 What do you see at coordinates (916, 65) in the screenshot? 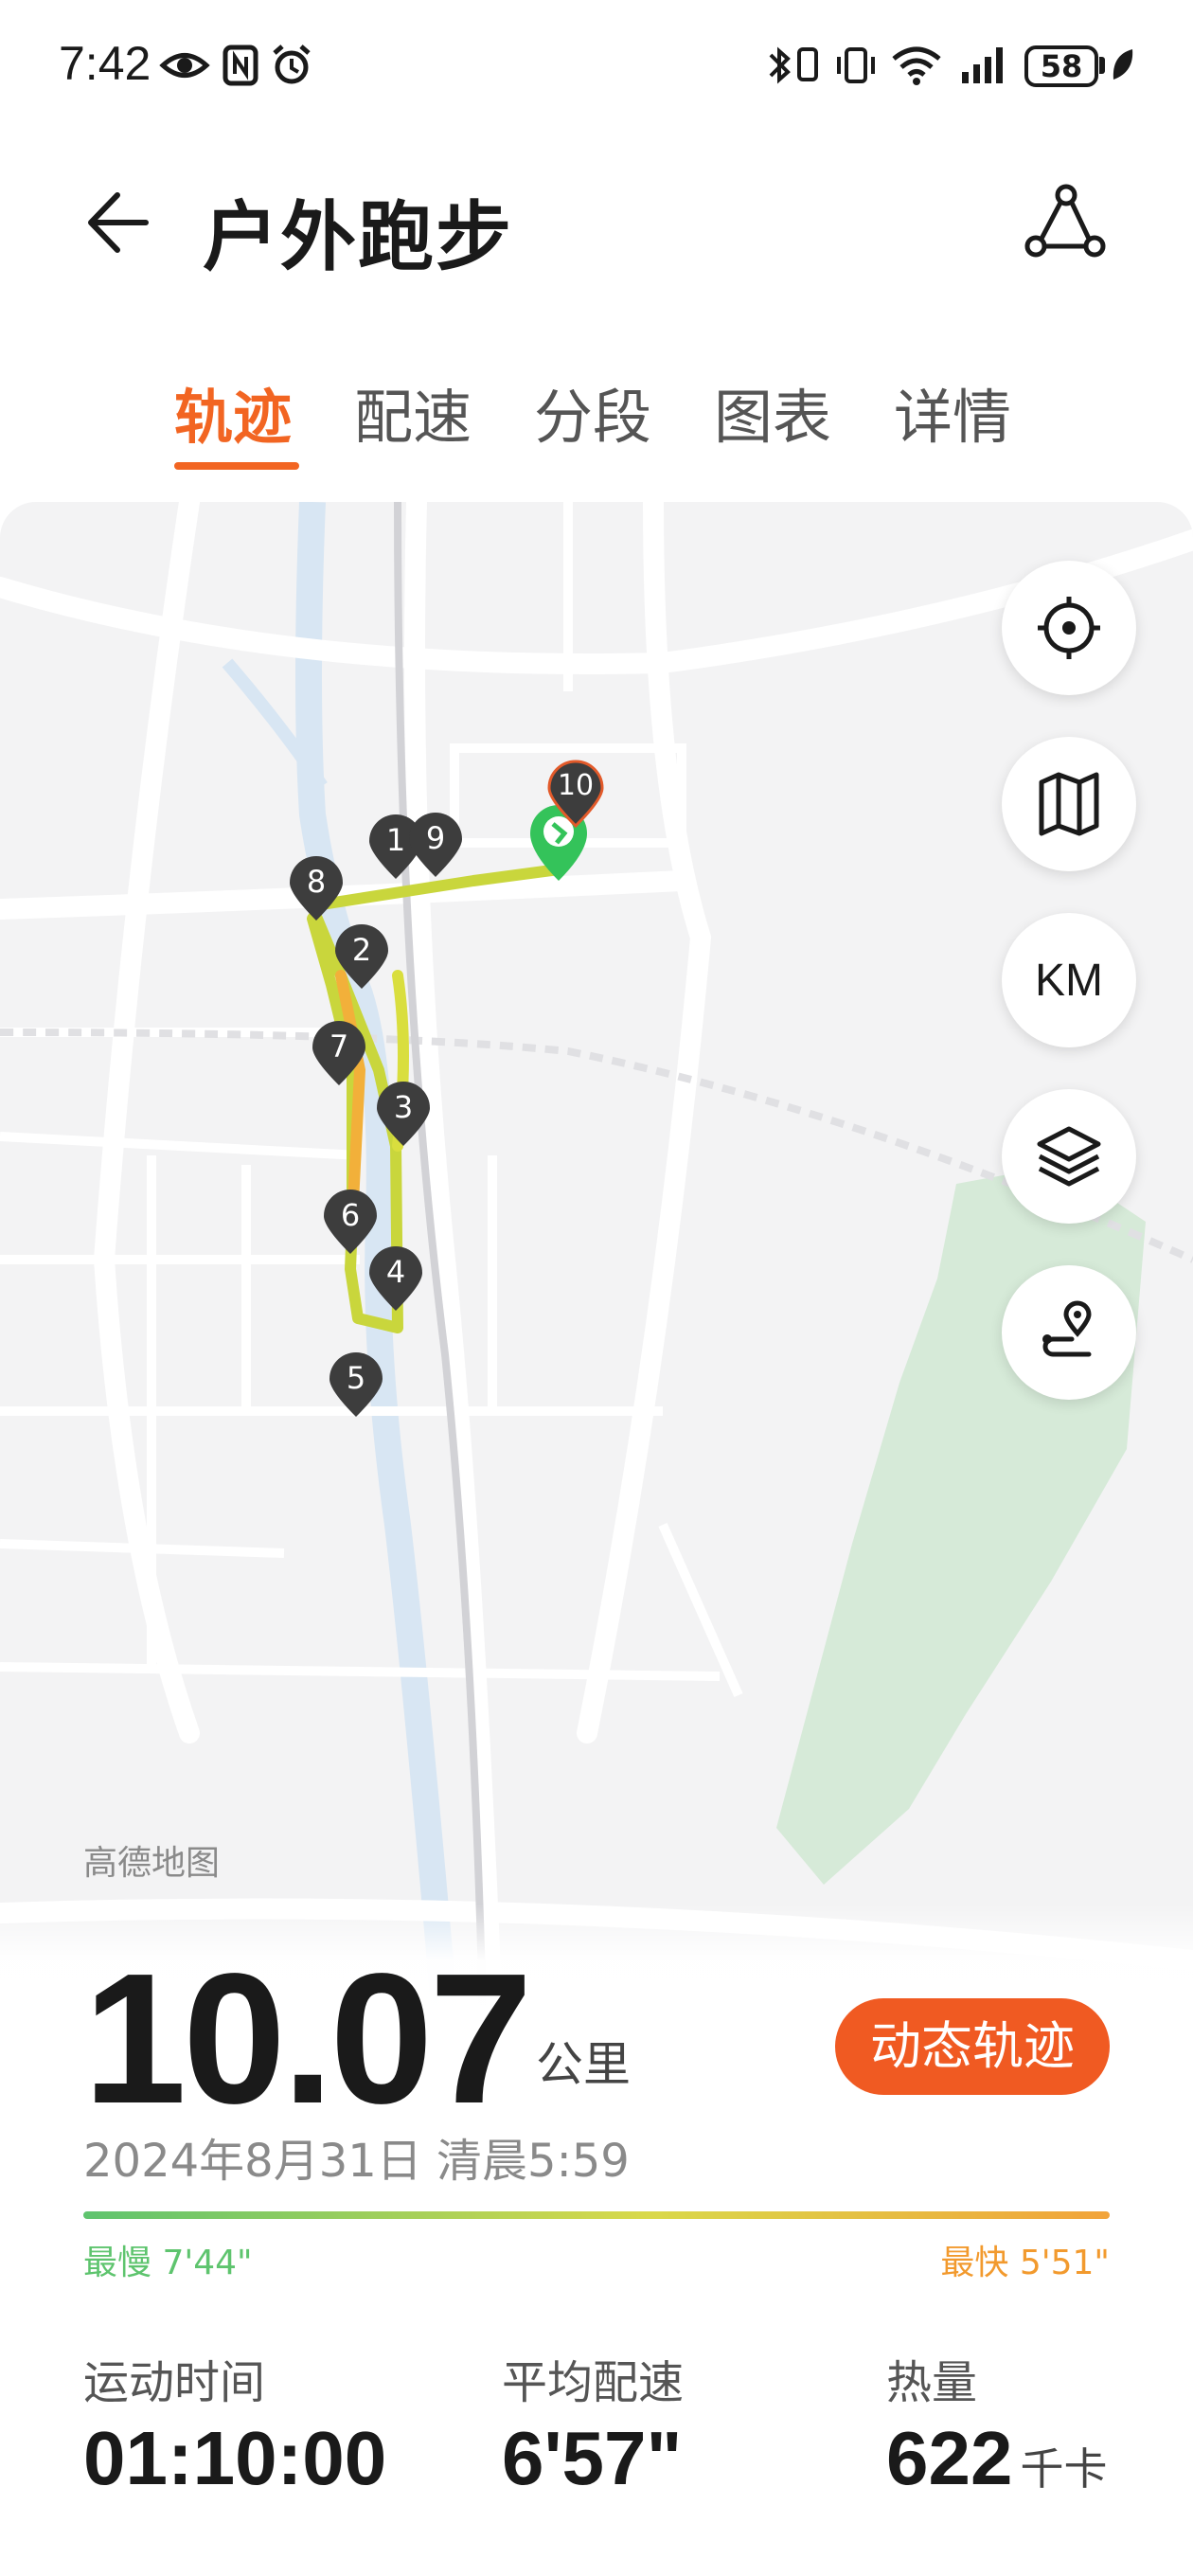
I see `wifi-icon` at bounding box center [916, 65].